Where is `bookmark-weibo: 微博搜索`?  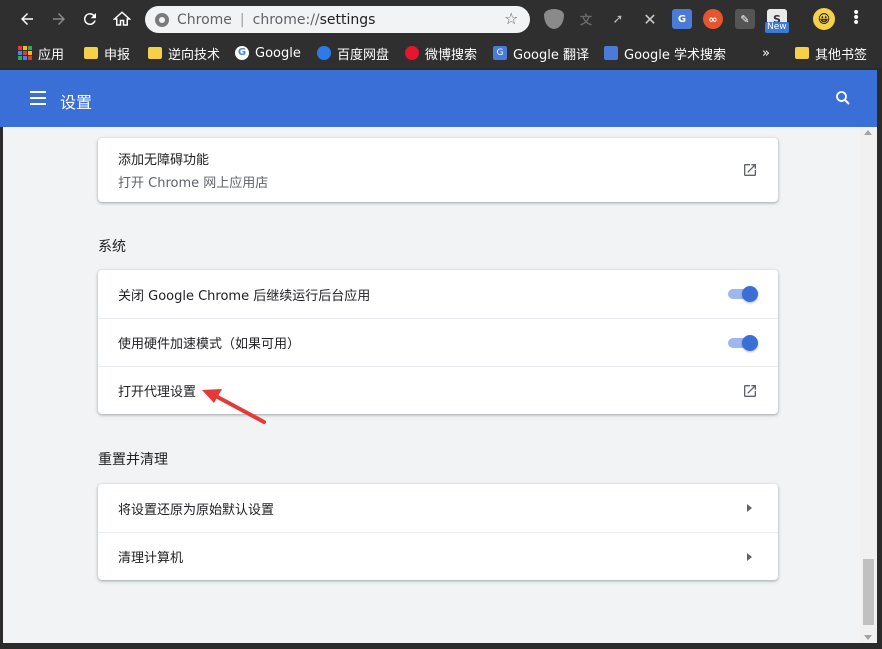 bookmark-weibo: 微博搜索 is located at coordinates (441, 54).